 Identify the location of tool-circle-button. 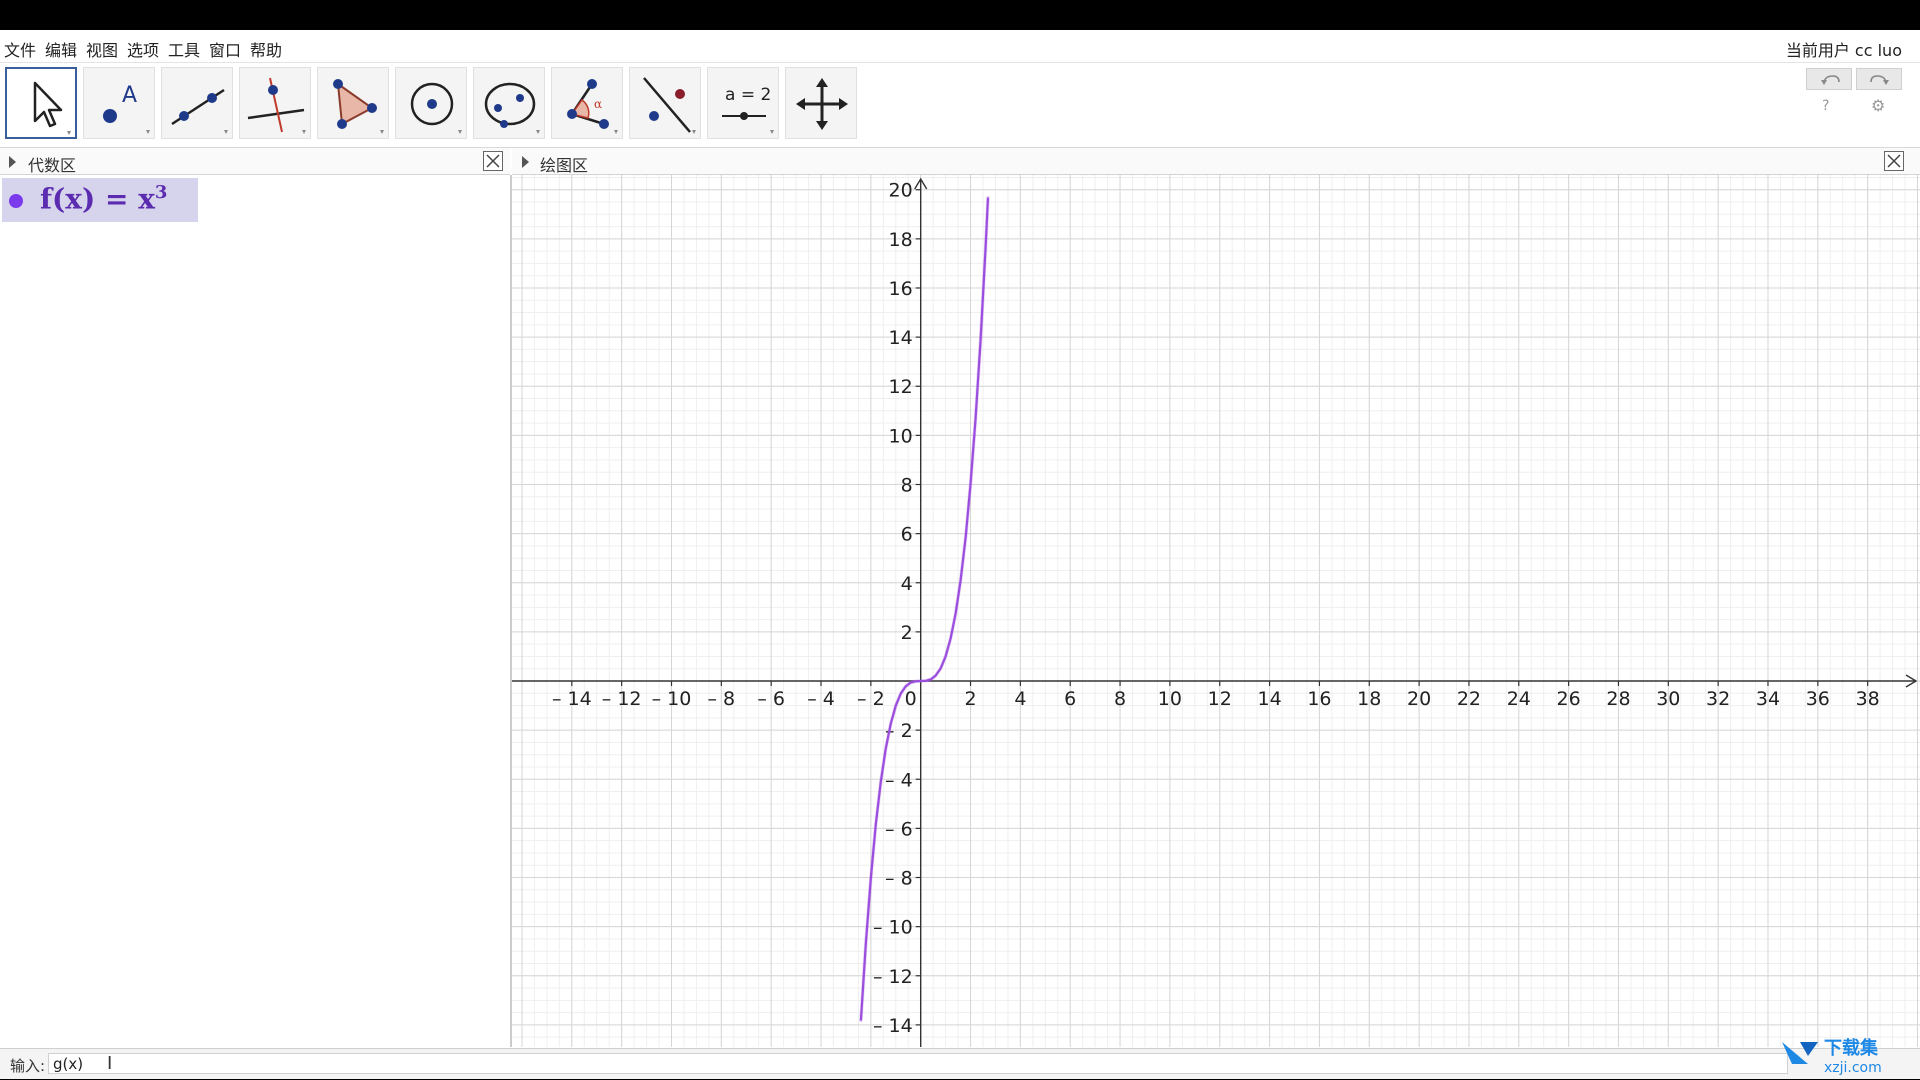
(431, 103).